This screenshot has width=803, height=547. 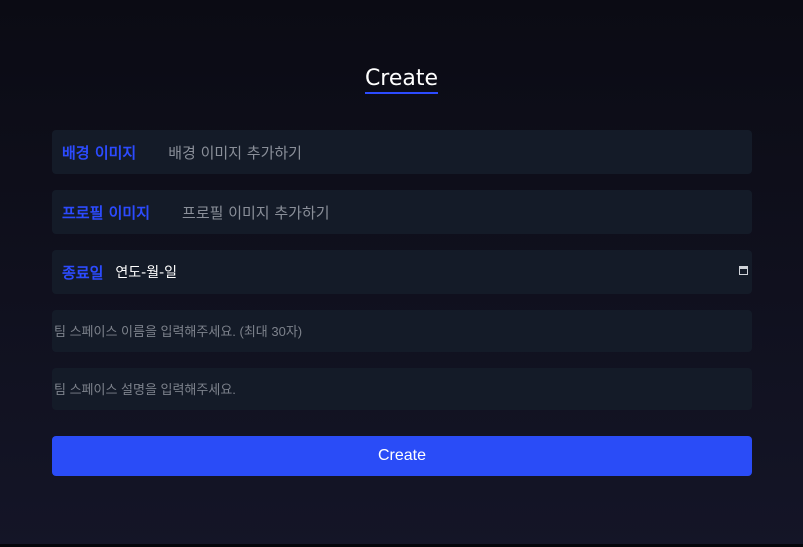 What do you see at coordinates (83, 272) in the screenshot?
I see `end-date-label: 종료일` at bounding box center [83, 272].